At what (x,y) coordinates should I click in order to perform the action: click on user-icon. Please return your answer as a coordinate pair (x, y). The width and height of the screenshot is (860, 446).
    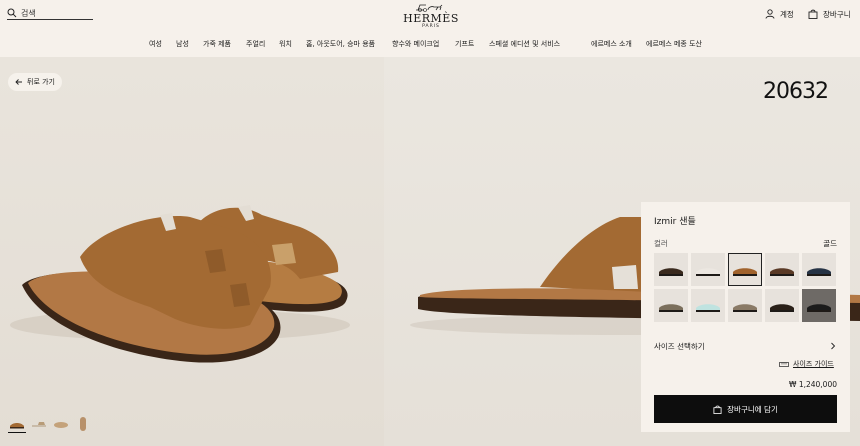
    Looking at the image, I should click on (770, 14).